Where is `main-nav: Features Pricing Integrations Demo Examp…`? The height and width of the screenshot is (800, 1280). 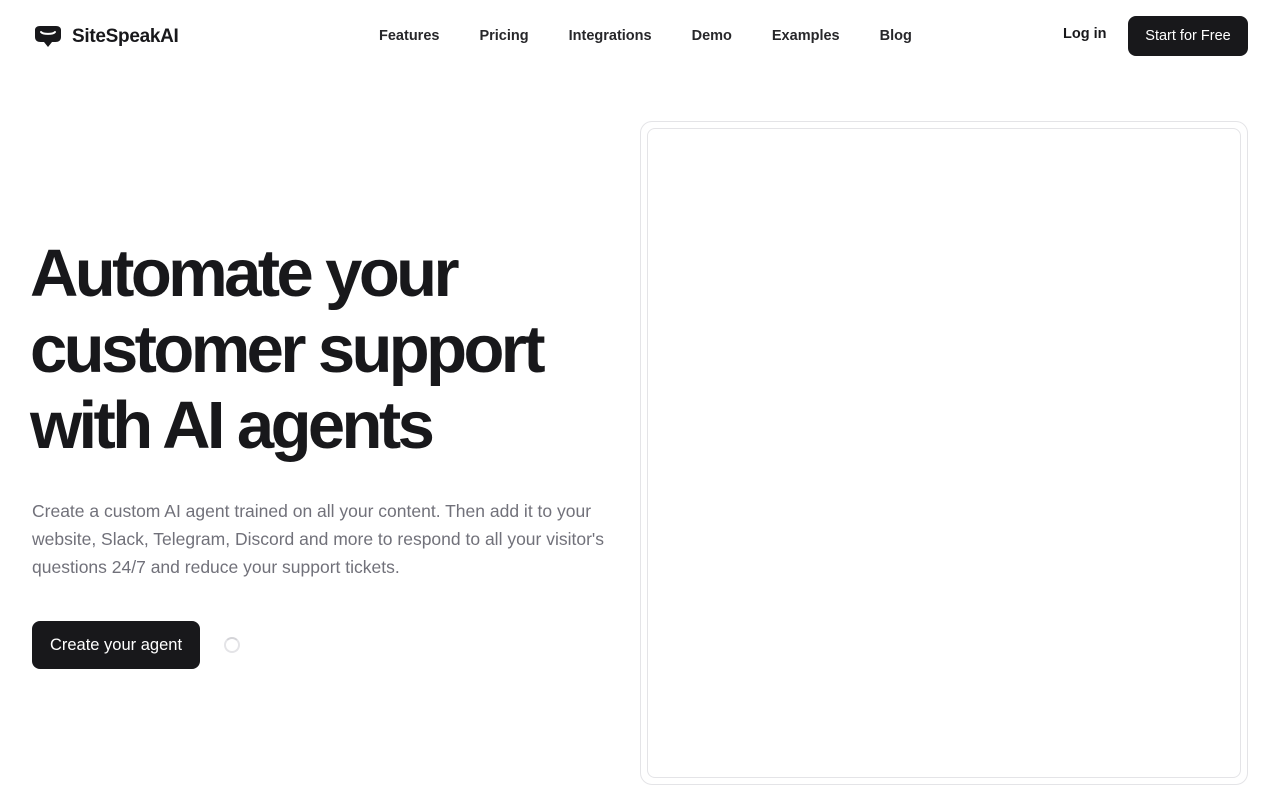 main-nav: Features Pricing Integrations Demo Examp… is located at coordinates (645, 36).